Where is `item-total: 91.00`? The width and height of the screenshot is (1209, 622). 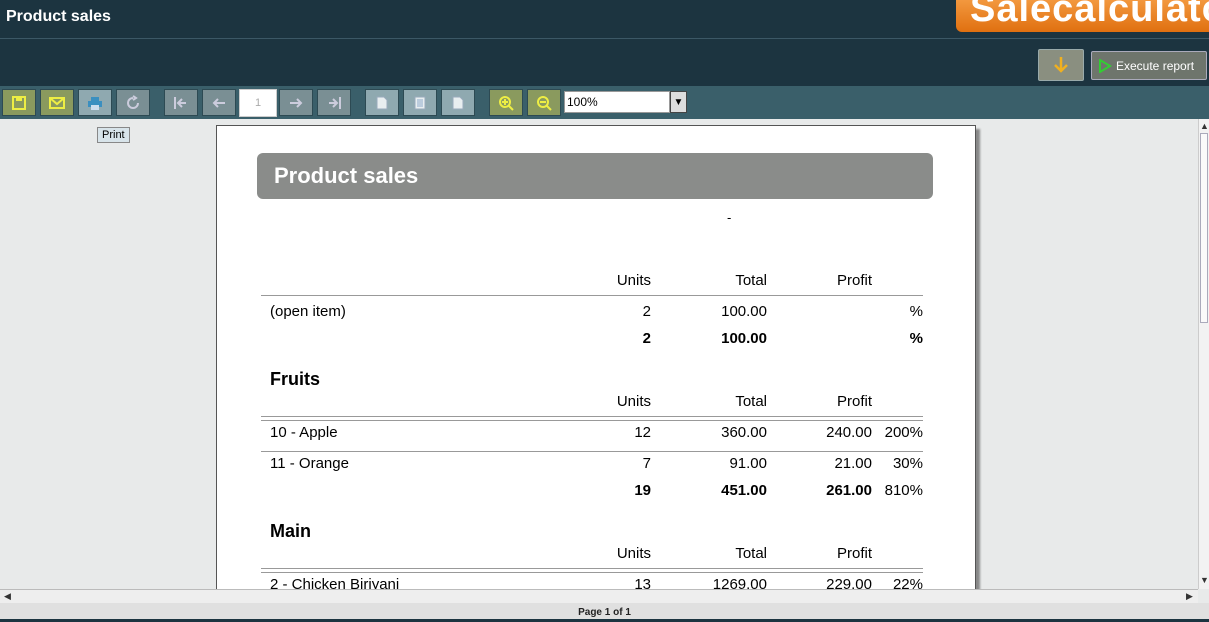 item-total: 91.00 is located at coordinates (748, 463).